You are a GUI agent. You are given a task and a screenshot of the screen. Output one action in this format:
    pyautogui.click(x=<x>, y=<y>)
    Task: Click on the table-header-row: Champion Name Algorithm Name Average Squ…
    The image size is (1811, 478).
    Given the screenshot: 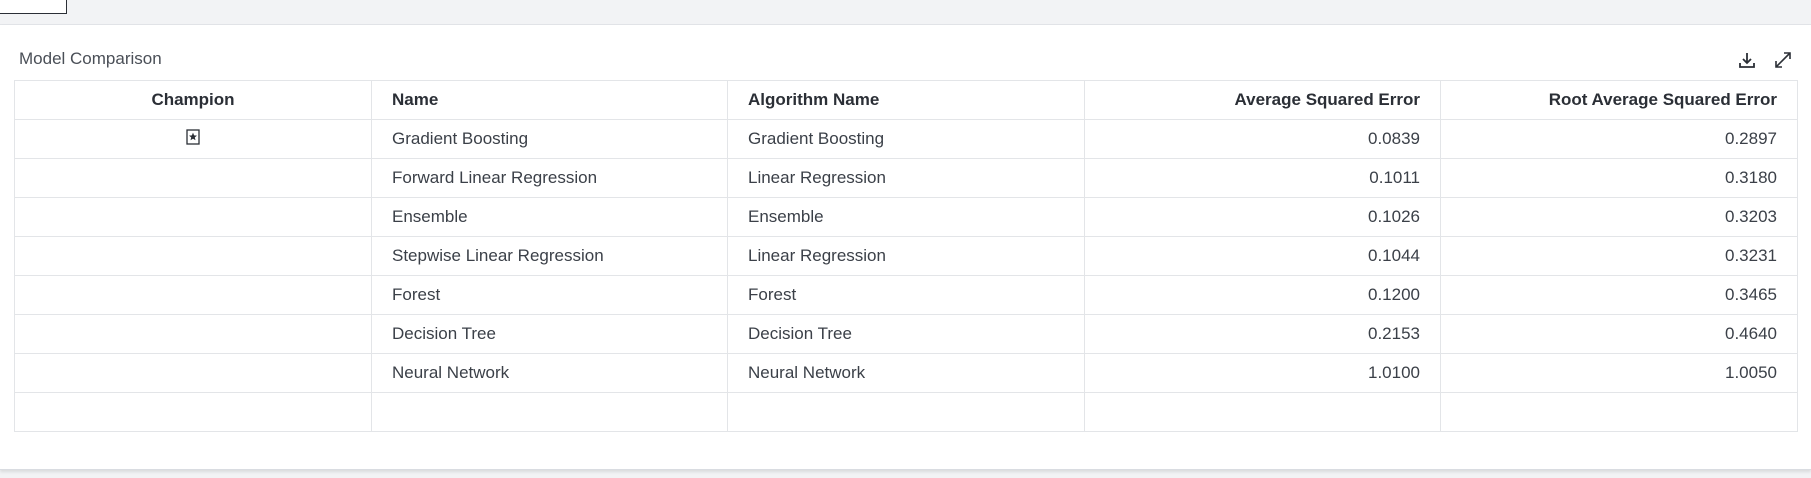 What is the action you would take?
    pyautogui.click(x=906, y=100)
    